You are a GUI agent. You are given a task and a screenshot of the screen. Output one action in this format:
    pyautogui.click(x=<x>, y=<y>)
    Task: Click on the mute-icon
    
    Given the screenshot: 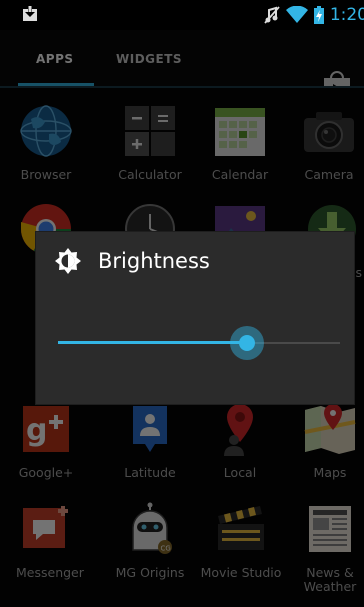 What is the action you would take?
    pyautogui.click(x=272, y=15)
    